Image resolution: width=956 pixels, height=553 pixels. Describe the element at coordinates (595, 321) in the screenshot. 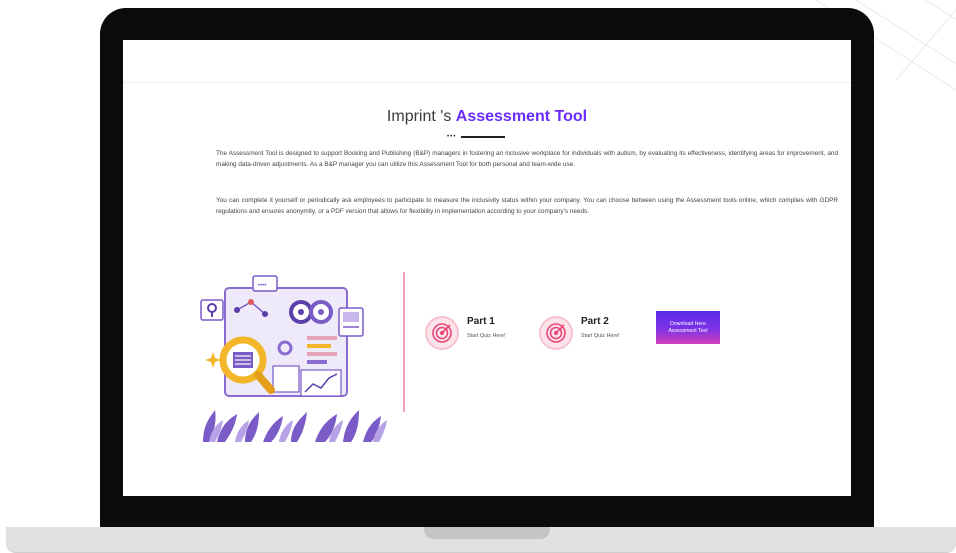

I see `quiz-part-title: Part 2` at that location.